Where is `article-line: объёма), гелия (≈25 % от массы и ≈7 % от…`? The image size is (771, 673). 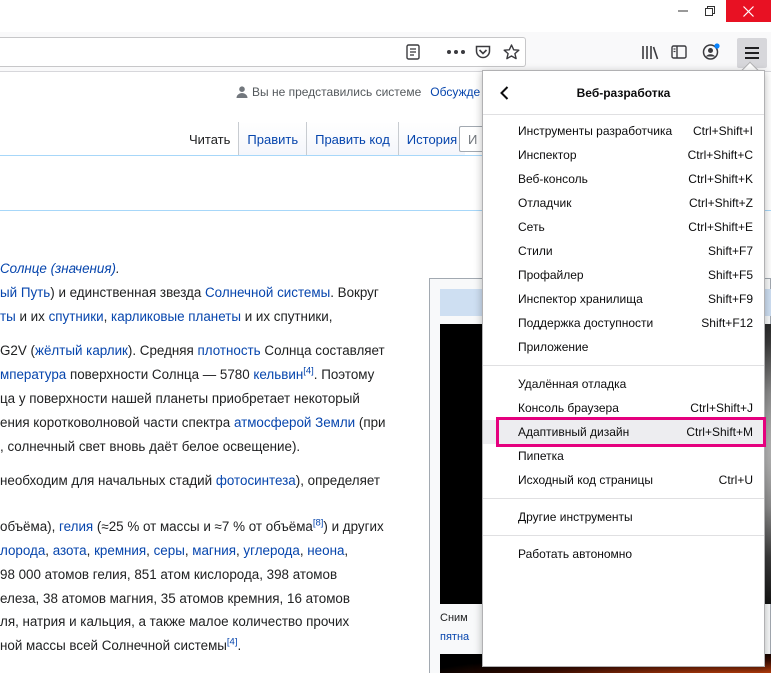 article-line: объёма), гелия (≈25 % от массы и ≈7 % от… is located at coordinates (215, 527).